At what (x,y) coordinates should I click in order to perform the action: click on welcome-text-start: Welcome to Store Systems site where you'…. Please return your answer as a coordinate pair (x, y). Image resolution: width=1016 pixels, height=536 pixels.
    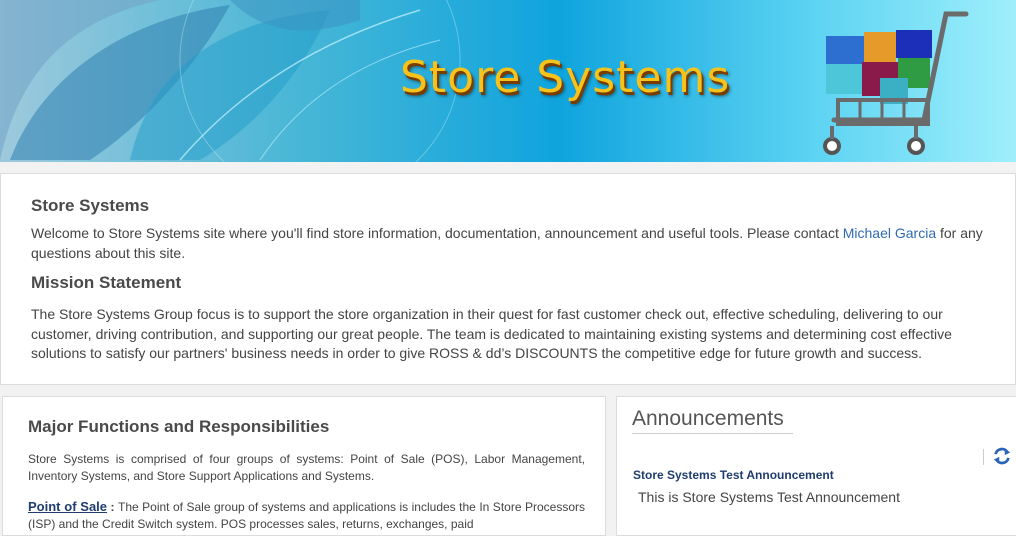
    Looking at the image, I should click on (437, 233).